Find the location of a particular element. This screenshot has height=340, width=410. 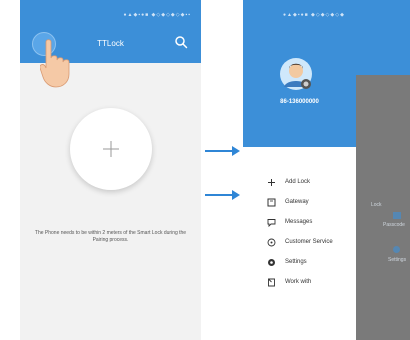

menu-item-work-with: Work with is located at coordinates (311, 282).